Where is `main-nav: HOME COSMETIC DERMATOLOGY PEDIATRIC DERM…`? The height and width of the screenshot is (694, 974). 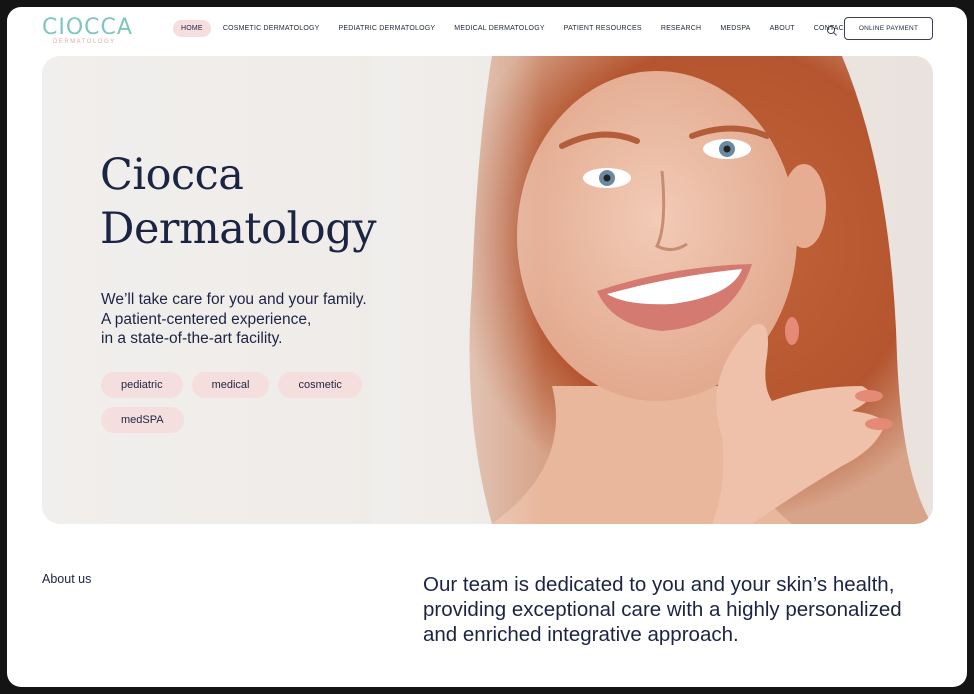
main-nav: HOME COSMETIC DERMATOLOGY PEDIATRIC DERM… is located at coordinates (516, 28).